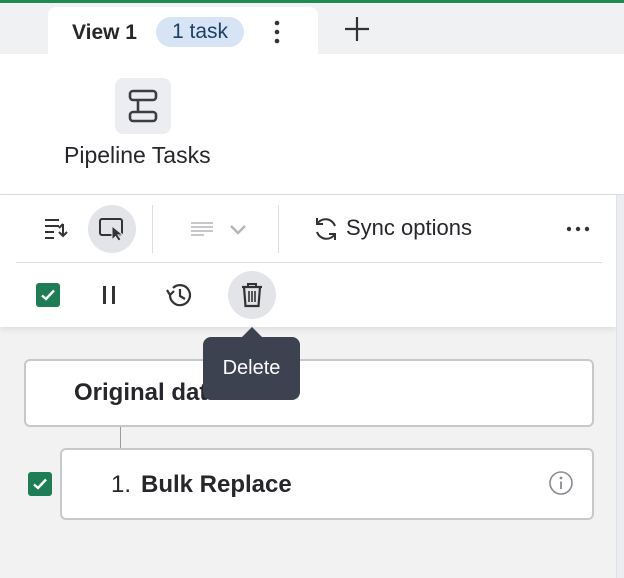 The width and height of the screenshot is (624, 578). I want to click on step-checkbox, so click(40, 484).